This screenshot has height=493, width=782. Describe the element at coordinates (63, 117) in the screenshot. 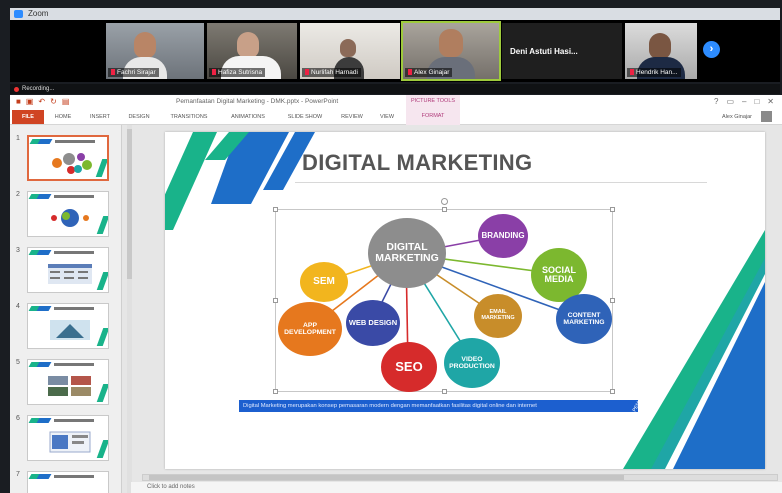

I see `tab-home: HOME` at that location.